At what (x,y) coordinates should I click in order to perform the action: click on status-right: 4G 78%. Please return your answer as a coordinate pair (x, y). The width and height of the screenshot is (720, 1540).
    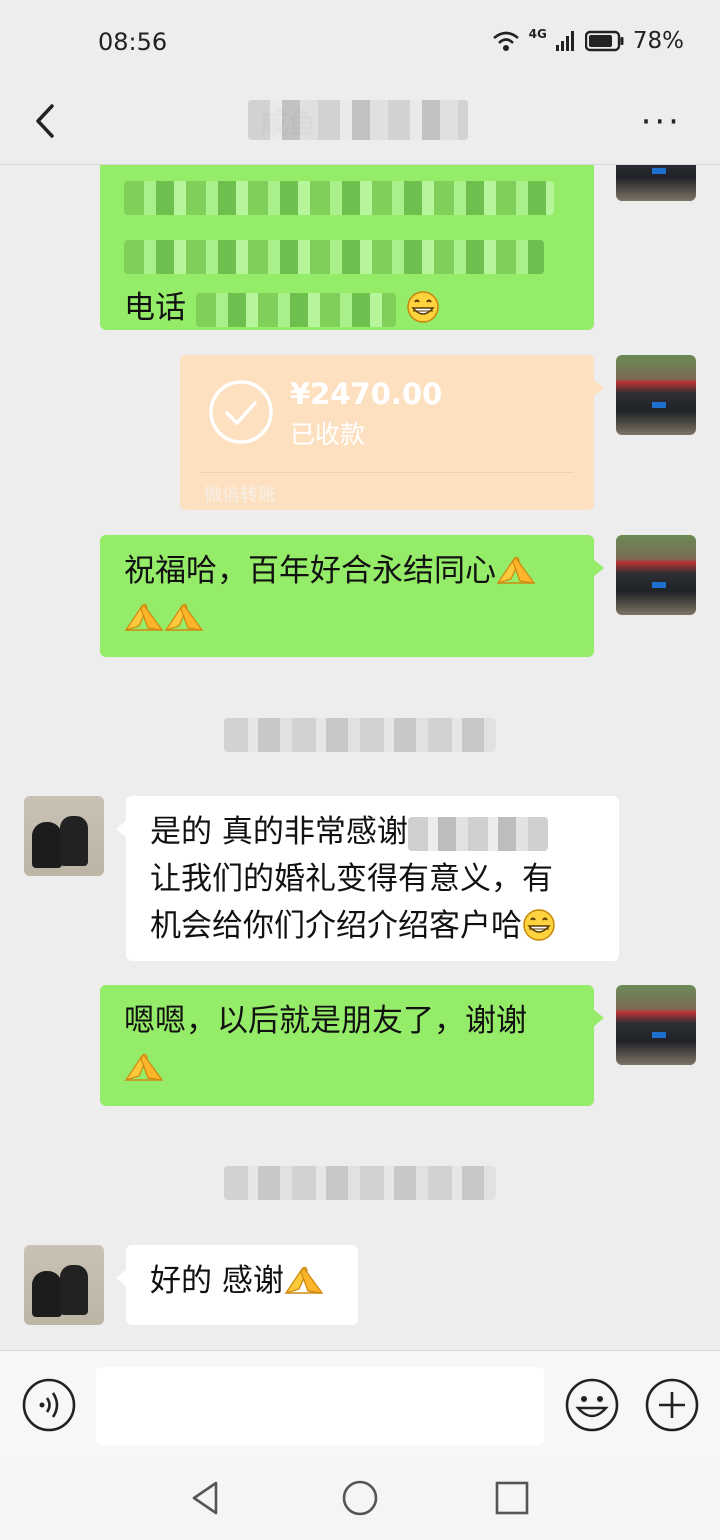
    Looking at the image, I should click on (587, 40).